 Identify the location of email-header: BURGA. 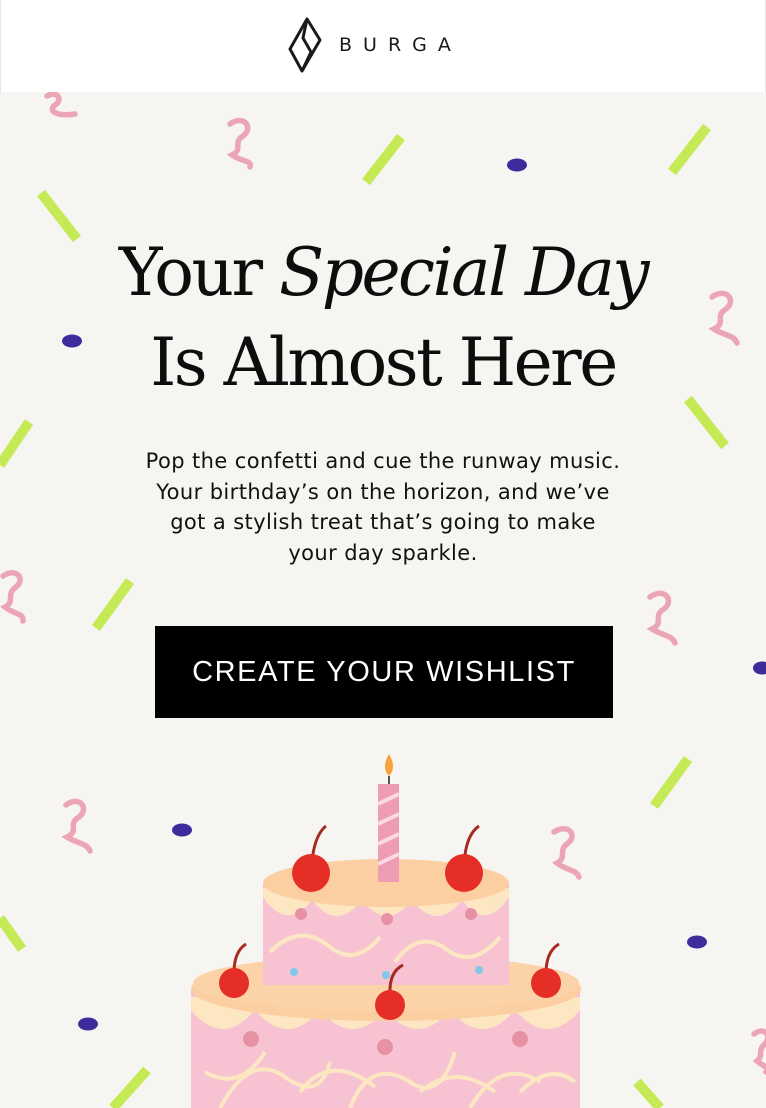
(383, 46).